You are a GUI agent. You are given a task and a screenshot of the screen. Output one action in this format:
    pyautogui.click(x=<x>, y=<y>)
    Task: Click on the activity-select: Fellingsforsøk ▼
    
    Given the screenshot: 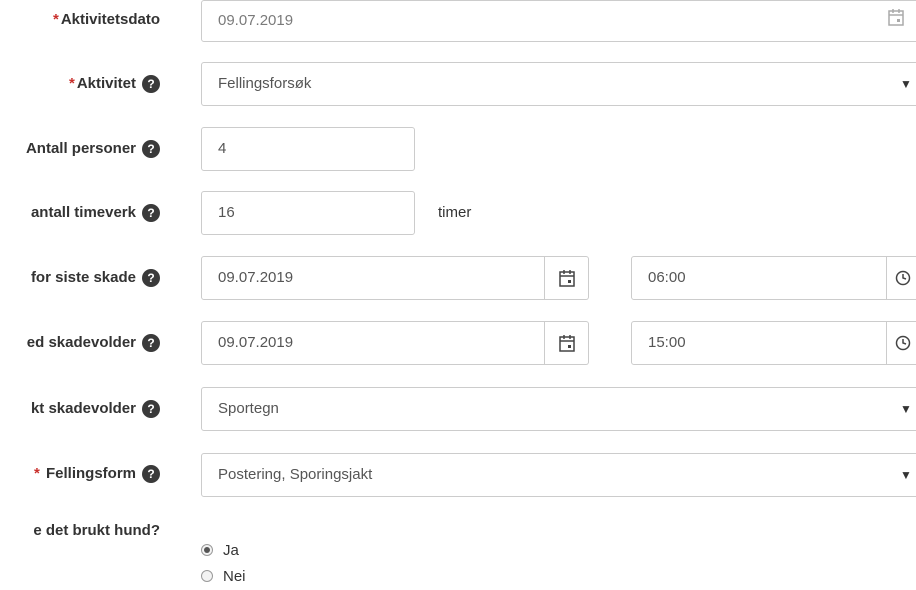 What is the action you would take?
    pyautogui.click(x=558, y=84)
    